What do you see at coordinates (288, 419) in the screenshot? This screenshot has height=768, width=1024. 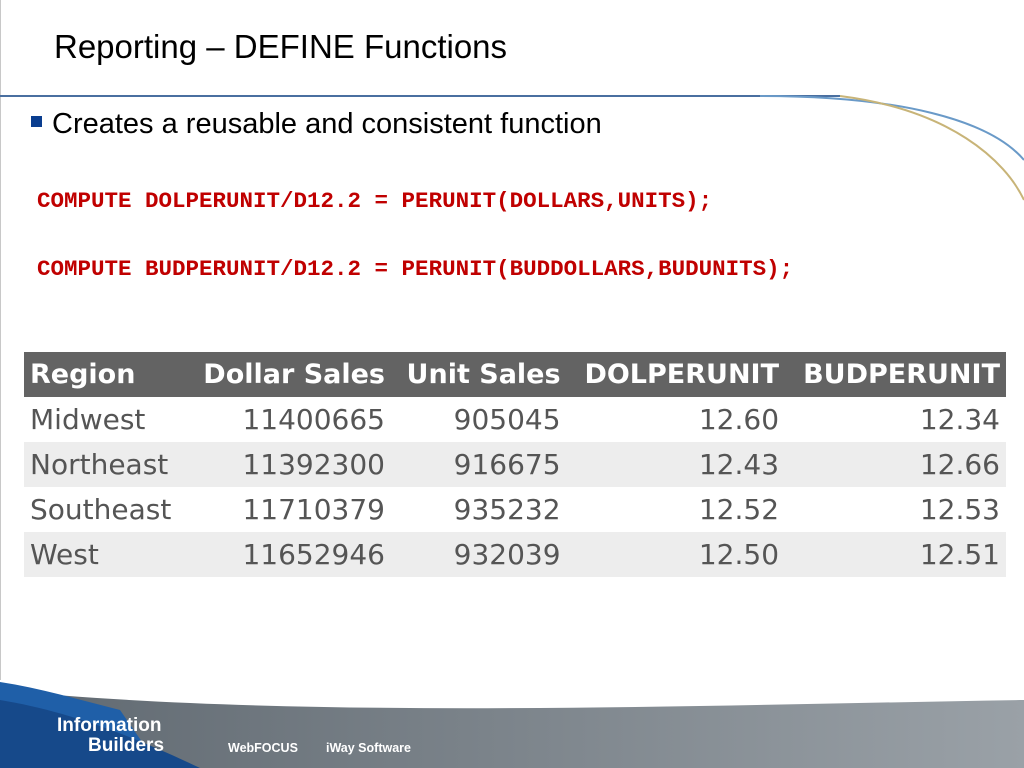 I see `cell-dollar-sales: 11400665` at bounding box center [288, 419].